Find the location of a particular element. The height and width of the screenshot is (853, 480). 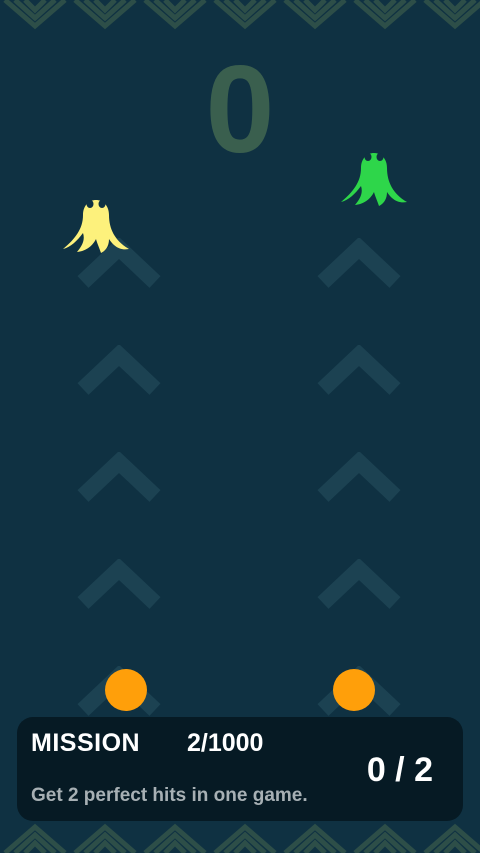

ghost-icon-green is located at coordinates (374, 179).